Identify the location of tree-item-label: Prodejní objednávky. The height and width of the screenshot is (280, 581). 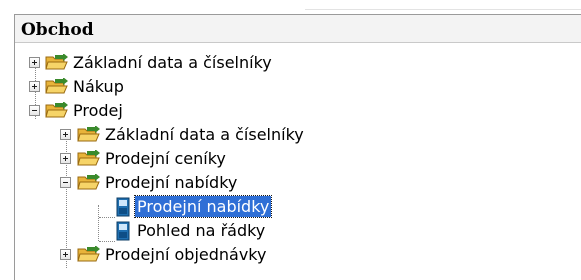
(186, 254).